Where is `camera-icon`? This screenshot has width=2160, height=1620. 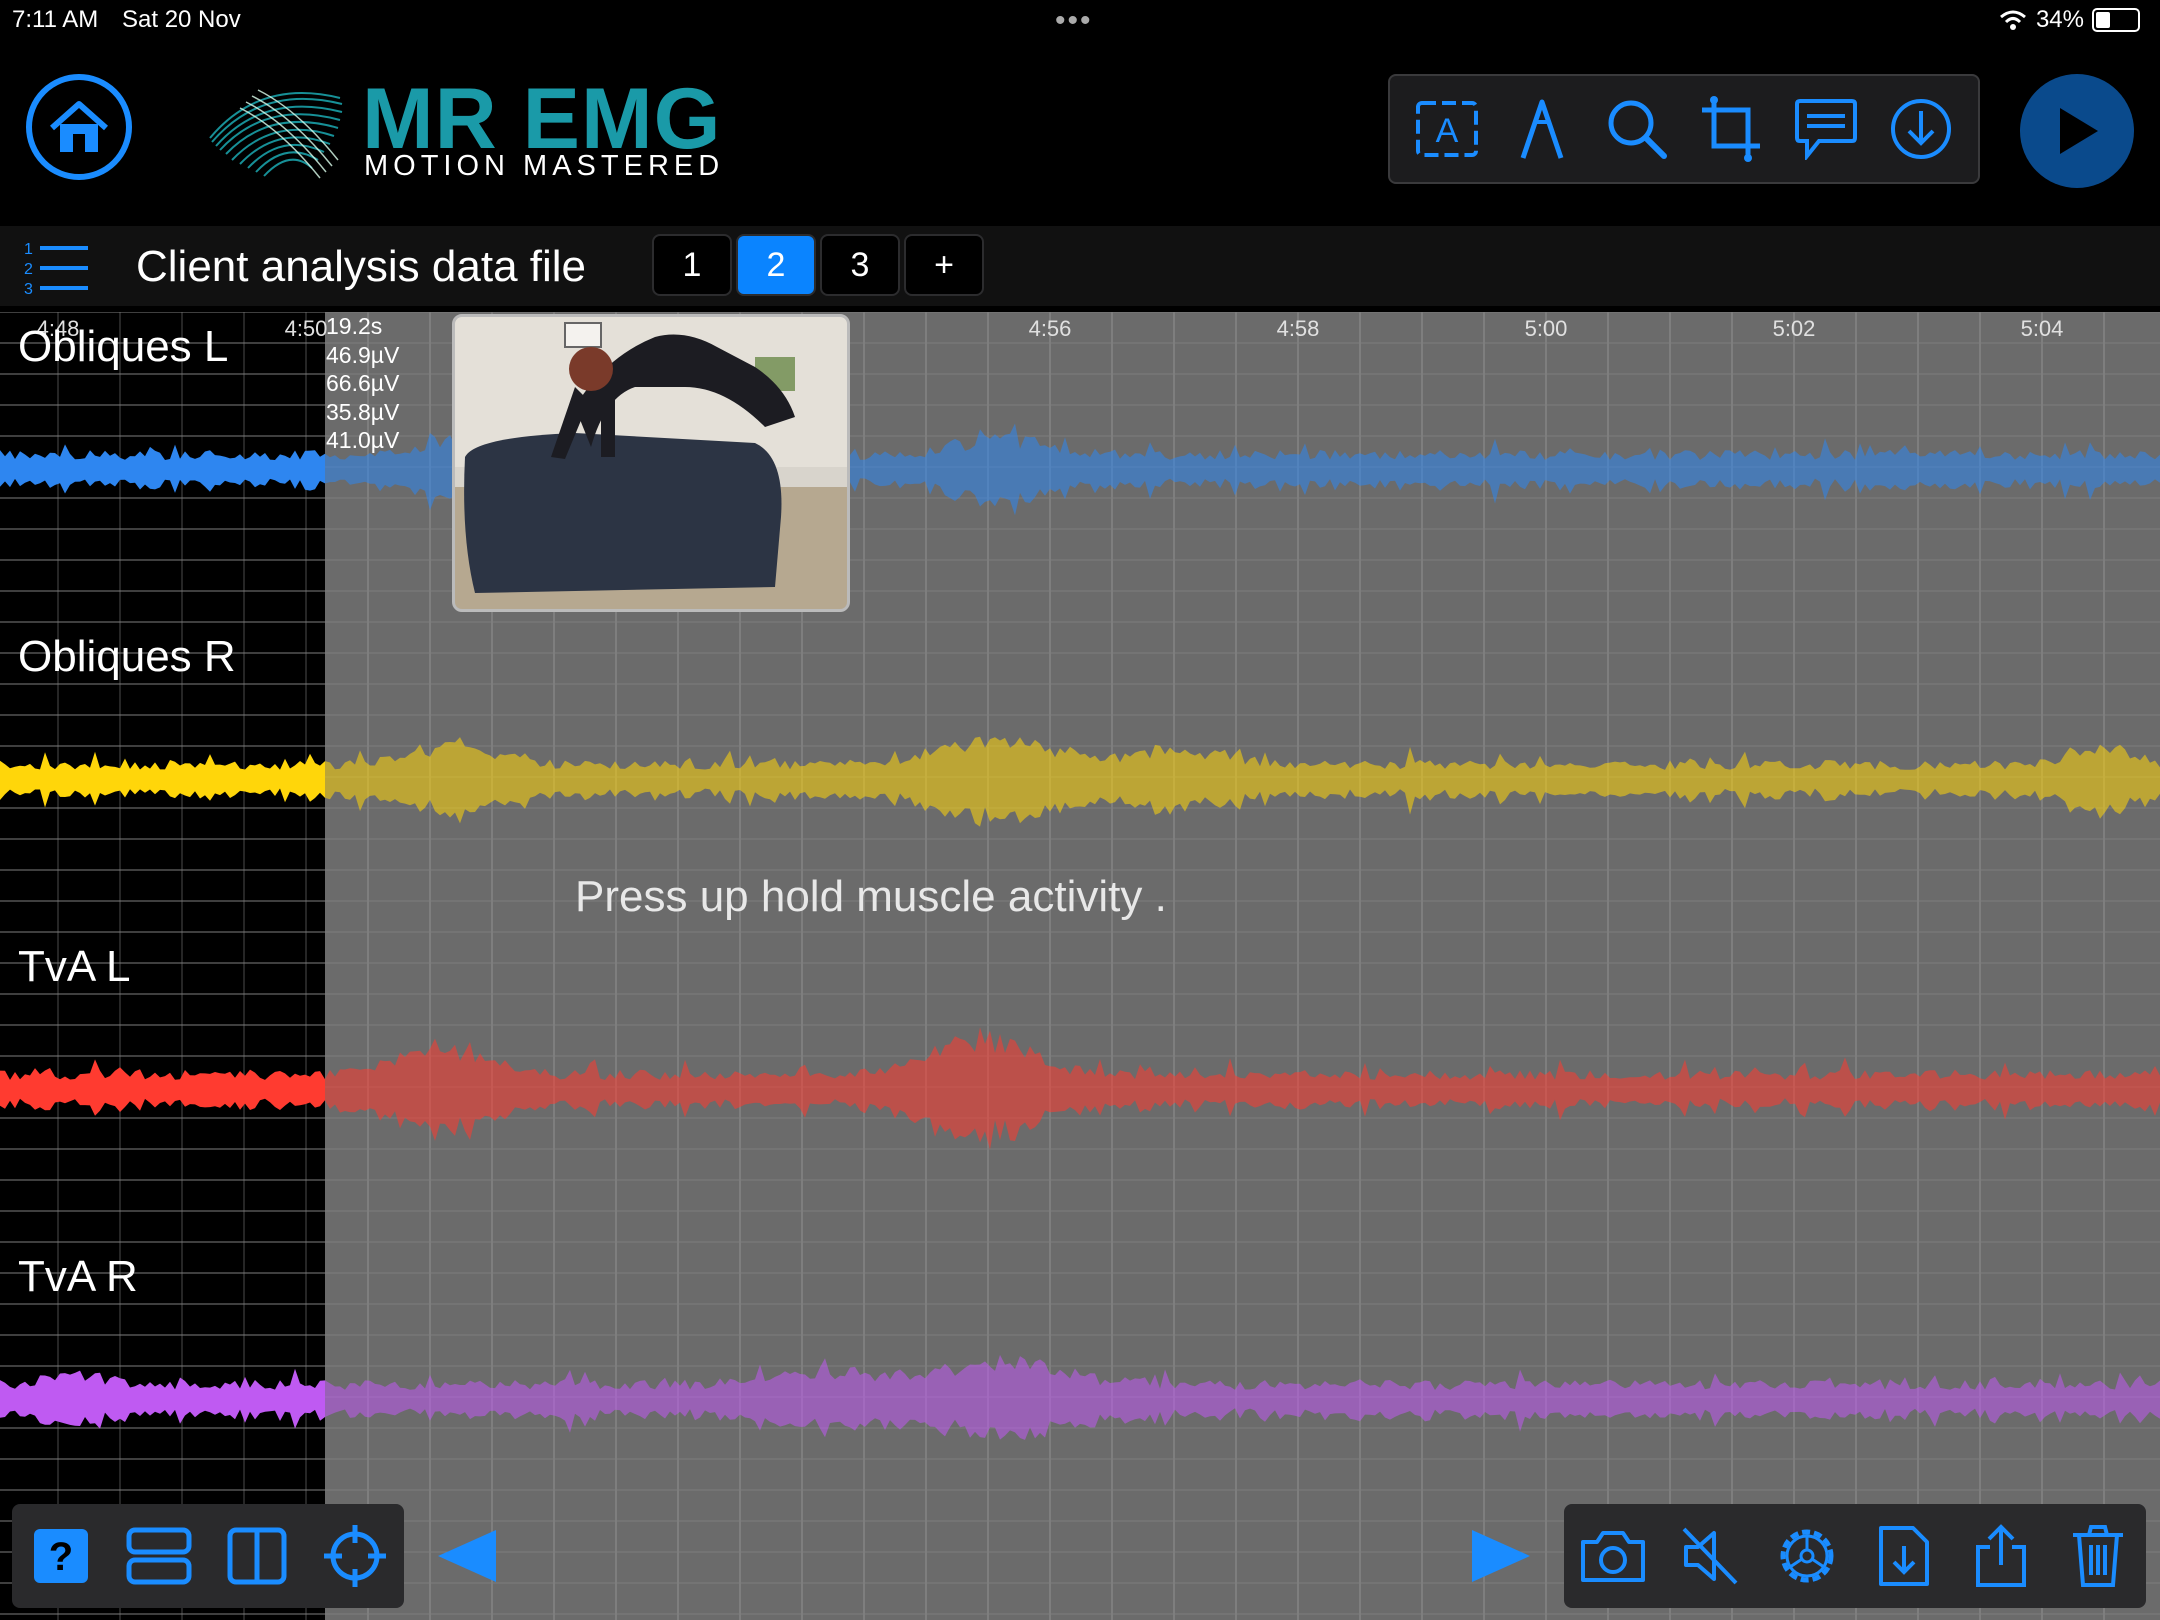
camera-icon is located at coordinates (1613, 1556).